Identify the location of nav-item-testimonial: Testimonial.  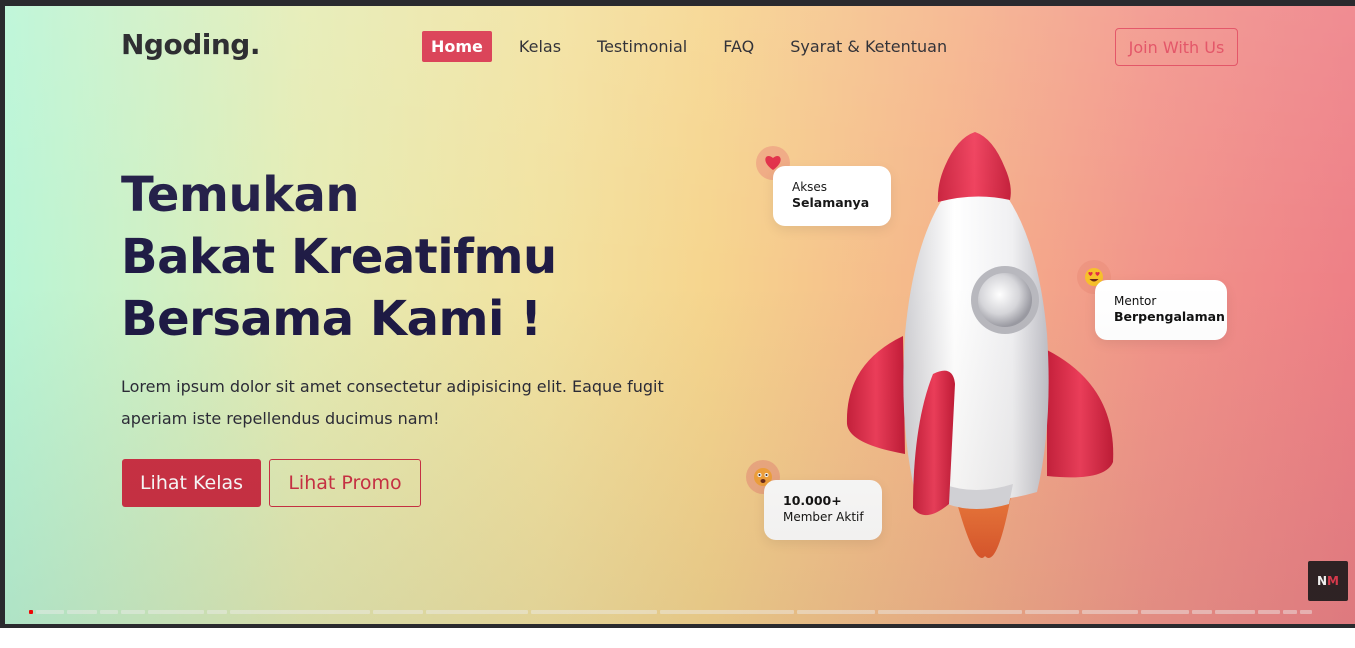
(642, 46).